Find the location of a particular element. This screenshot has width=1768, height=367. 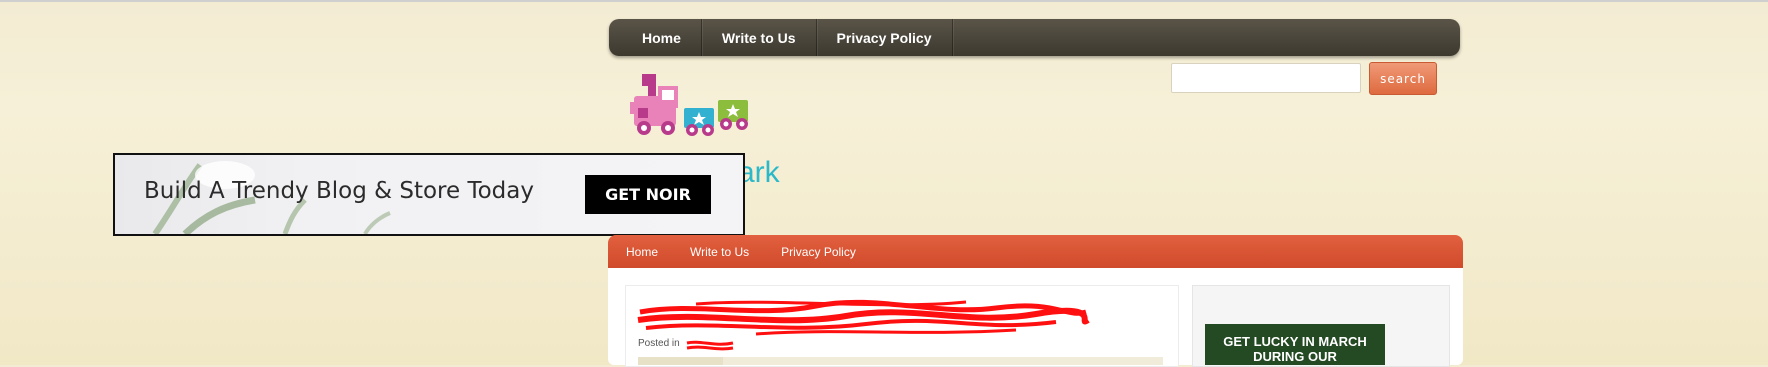

top-nav-privacy-policy: Privacy Policy is located at coordinates (885, 37).